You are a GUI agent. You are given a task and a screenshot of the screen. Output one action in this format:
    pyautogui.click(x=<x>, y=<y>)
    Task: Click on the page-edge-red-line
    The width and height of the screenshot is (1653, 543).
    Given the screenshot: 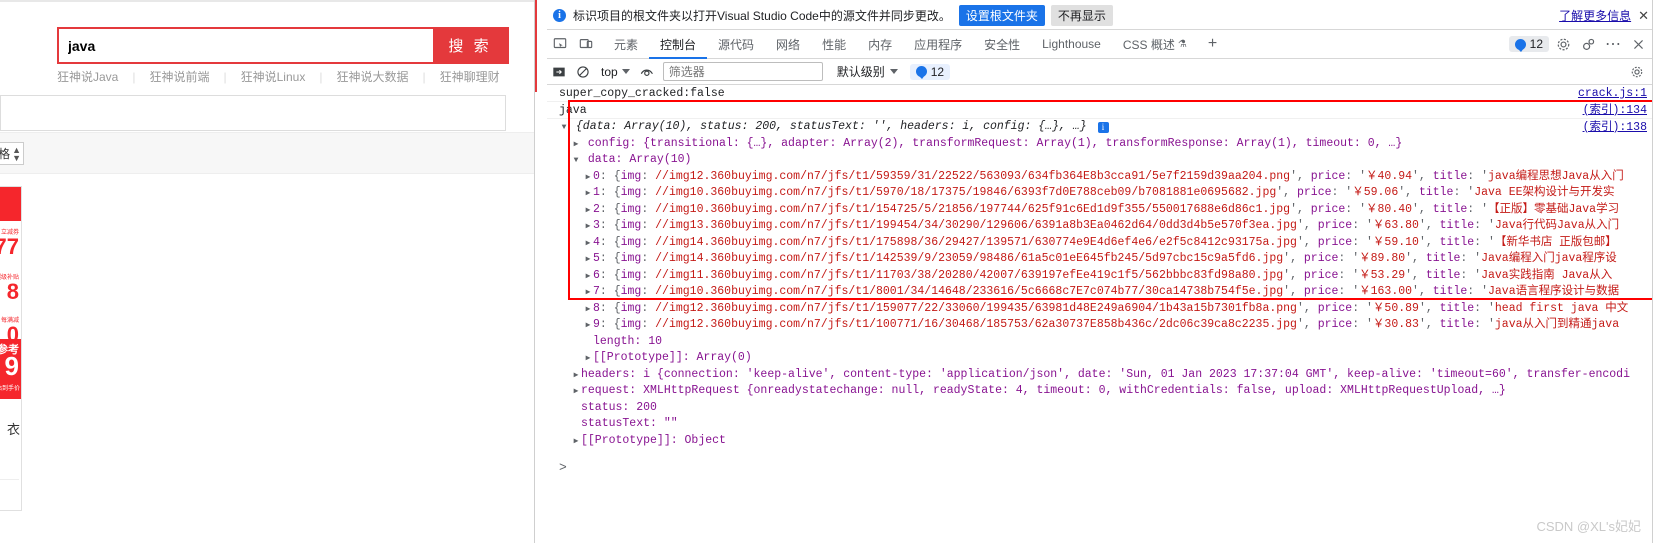 What is the action you would take?
    pyautogui.click(x=536, y=46)
    